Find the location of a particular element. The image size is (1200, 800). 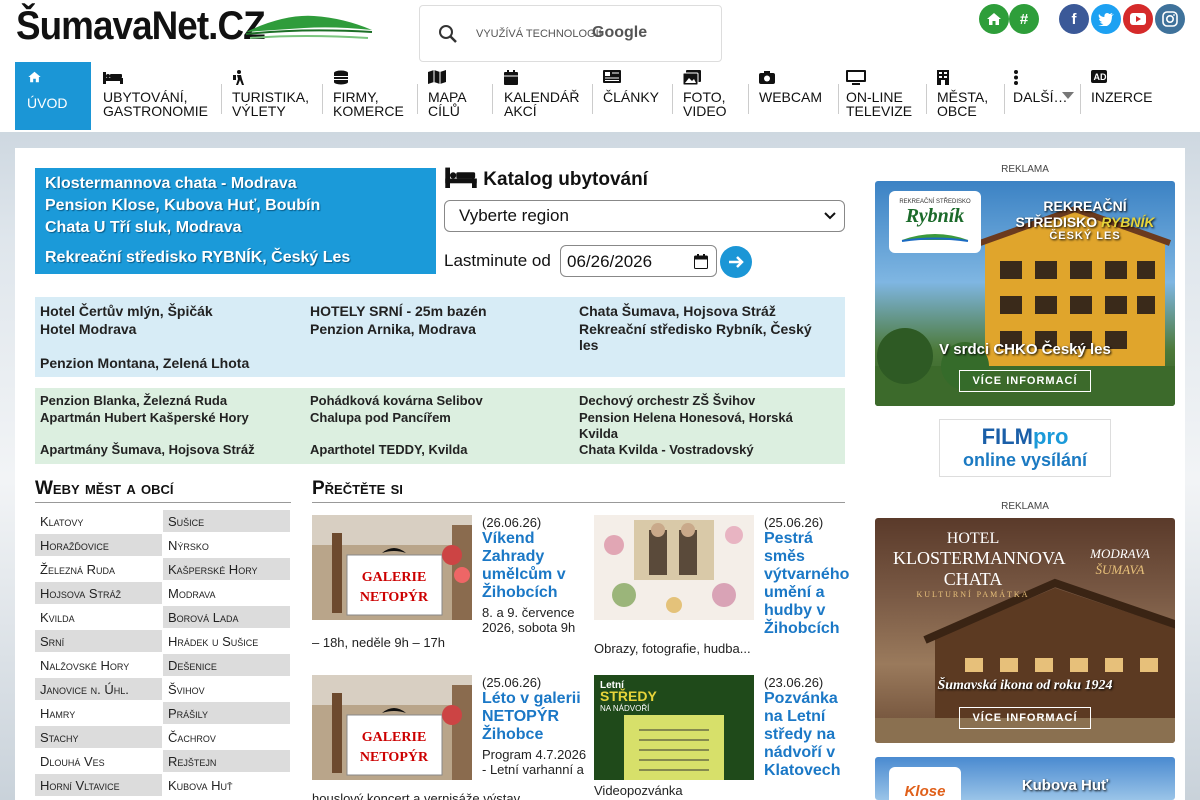

ad-icon: Ad is located at coordinates (1126, 80).